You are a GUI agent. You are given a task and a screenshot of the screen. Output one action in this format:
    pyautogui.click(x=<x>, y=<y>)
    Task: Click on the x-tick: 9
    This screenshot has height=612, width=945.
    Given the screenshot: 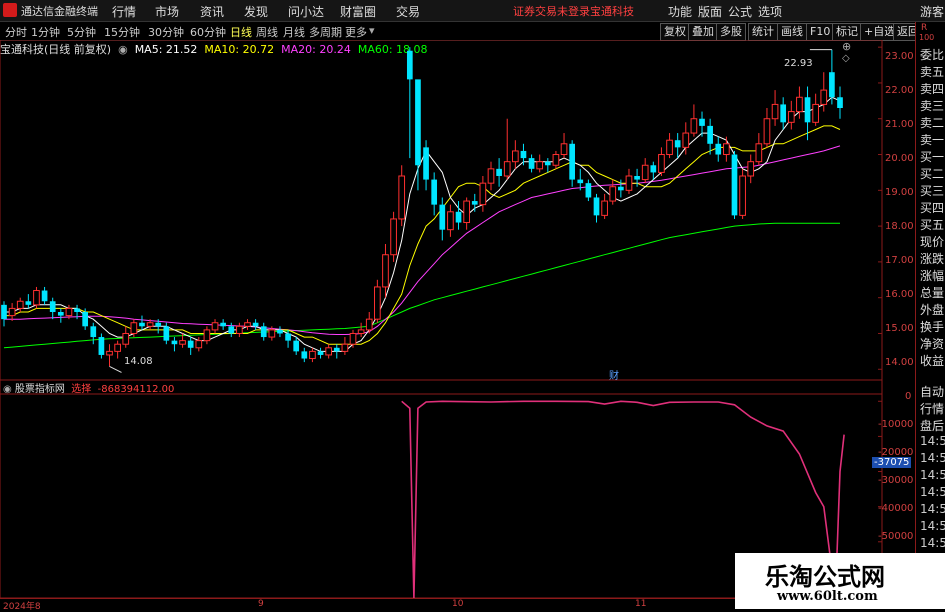 What is the action you would take?
    pyautogui.click(x=261, y=604)
    